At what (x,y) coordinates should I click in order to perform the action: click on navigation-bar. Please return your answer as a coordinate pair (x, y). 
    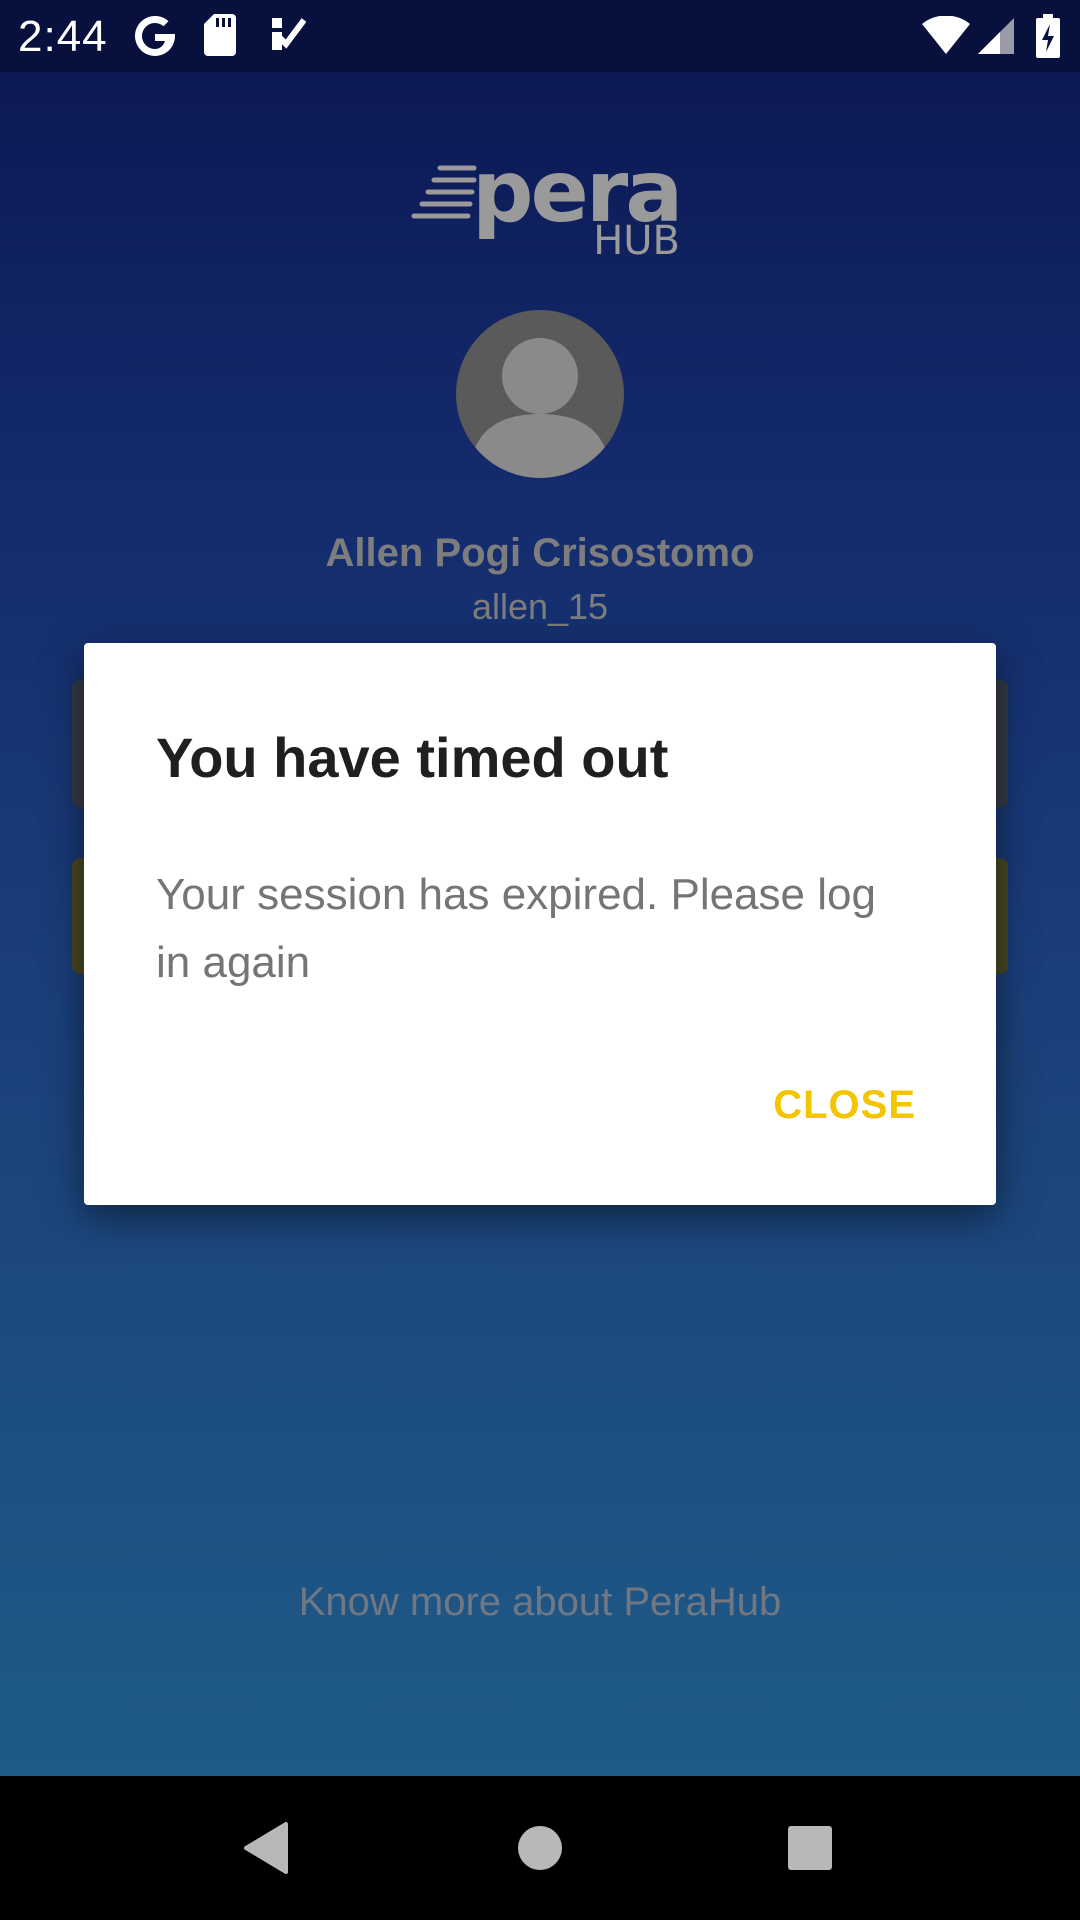
    Looking at the image, I should click on (540, 1848).